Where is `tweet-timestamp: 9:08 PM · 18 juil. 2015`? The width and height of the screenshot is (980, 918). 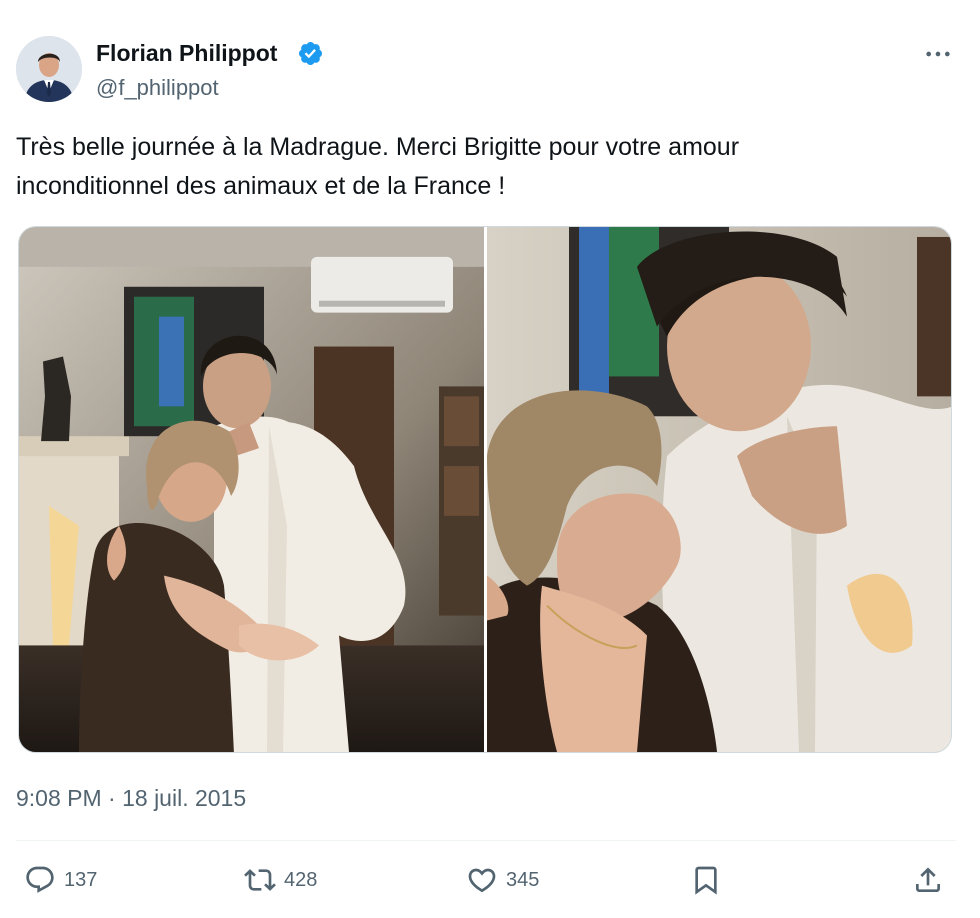 tweet-timestamp: 9:08 PM · 18 juil. 2015 is located at coordinates (131, 798).